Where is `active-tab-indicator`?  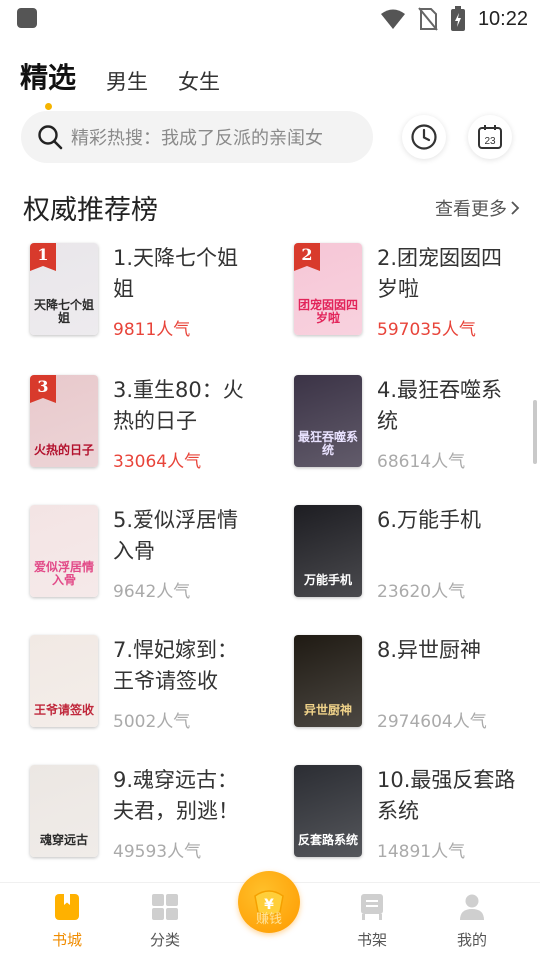 active-tab-indicator is located at coordinates (48, 106).